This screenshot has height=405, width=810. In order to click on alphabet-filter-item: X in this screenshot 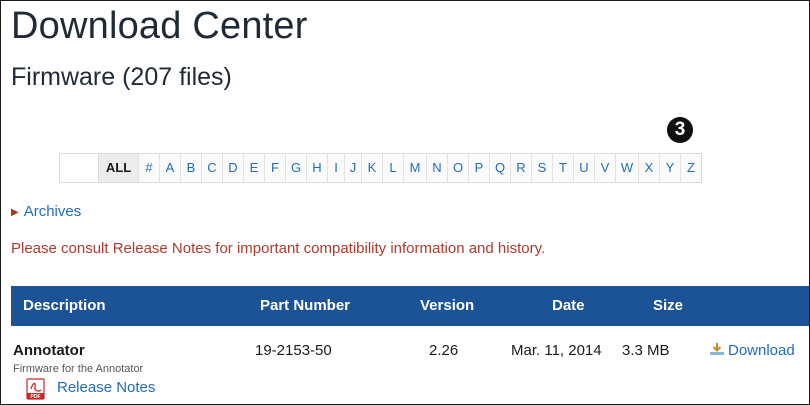, I will do `click(649, 168)`.